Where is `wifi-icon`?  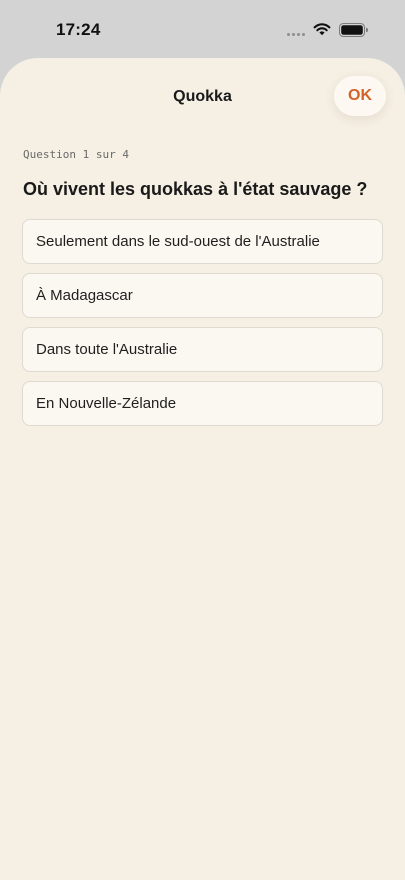
wifi-icon is located at coordinates (322, 29).